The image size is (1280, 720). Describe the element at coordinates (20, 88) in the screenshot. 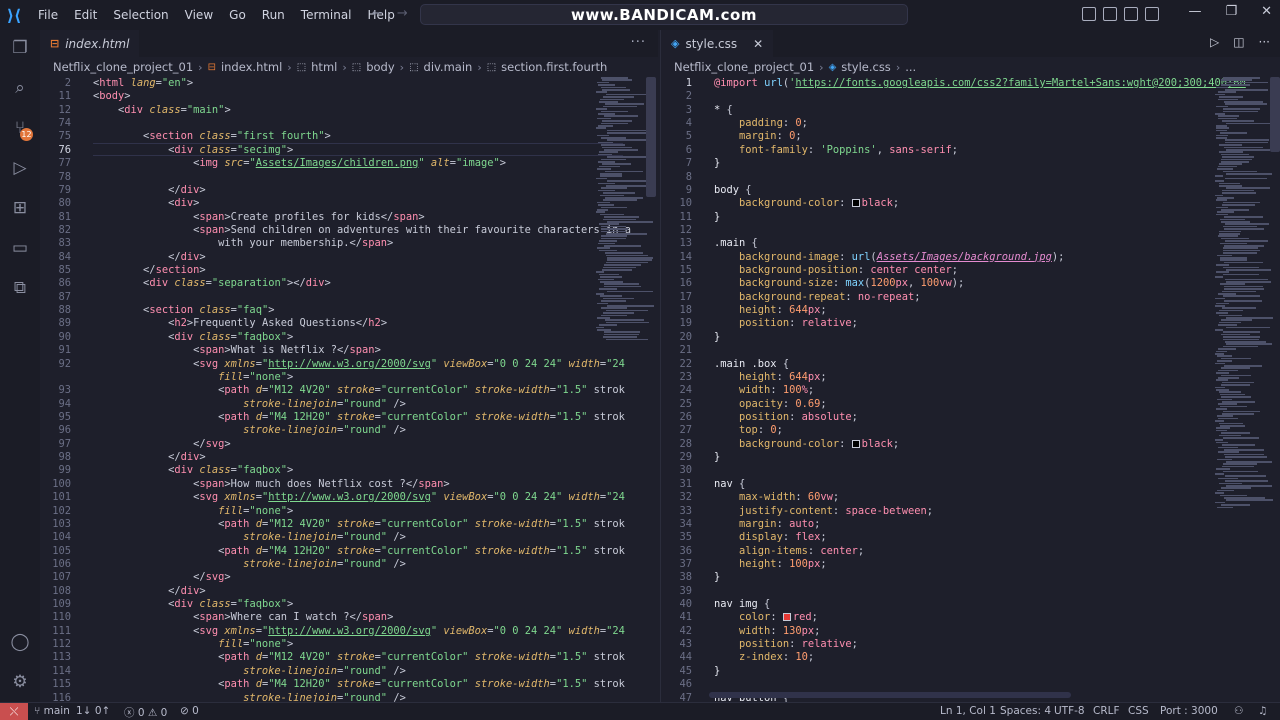

I see `search-icon: ⌕` at that location.